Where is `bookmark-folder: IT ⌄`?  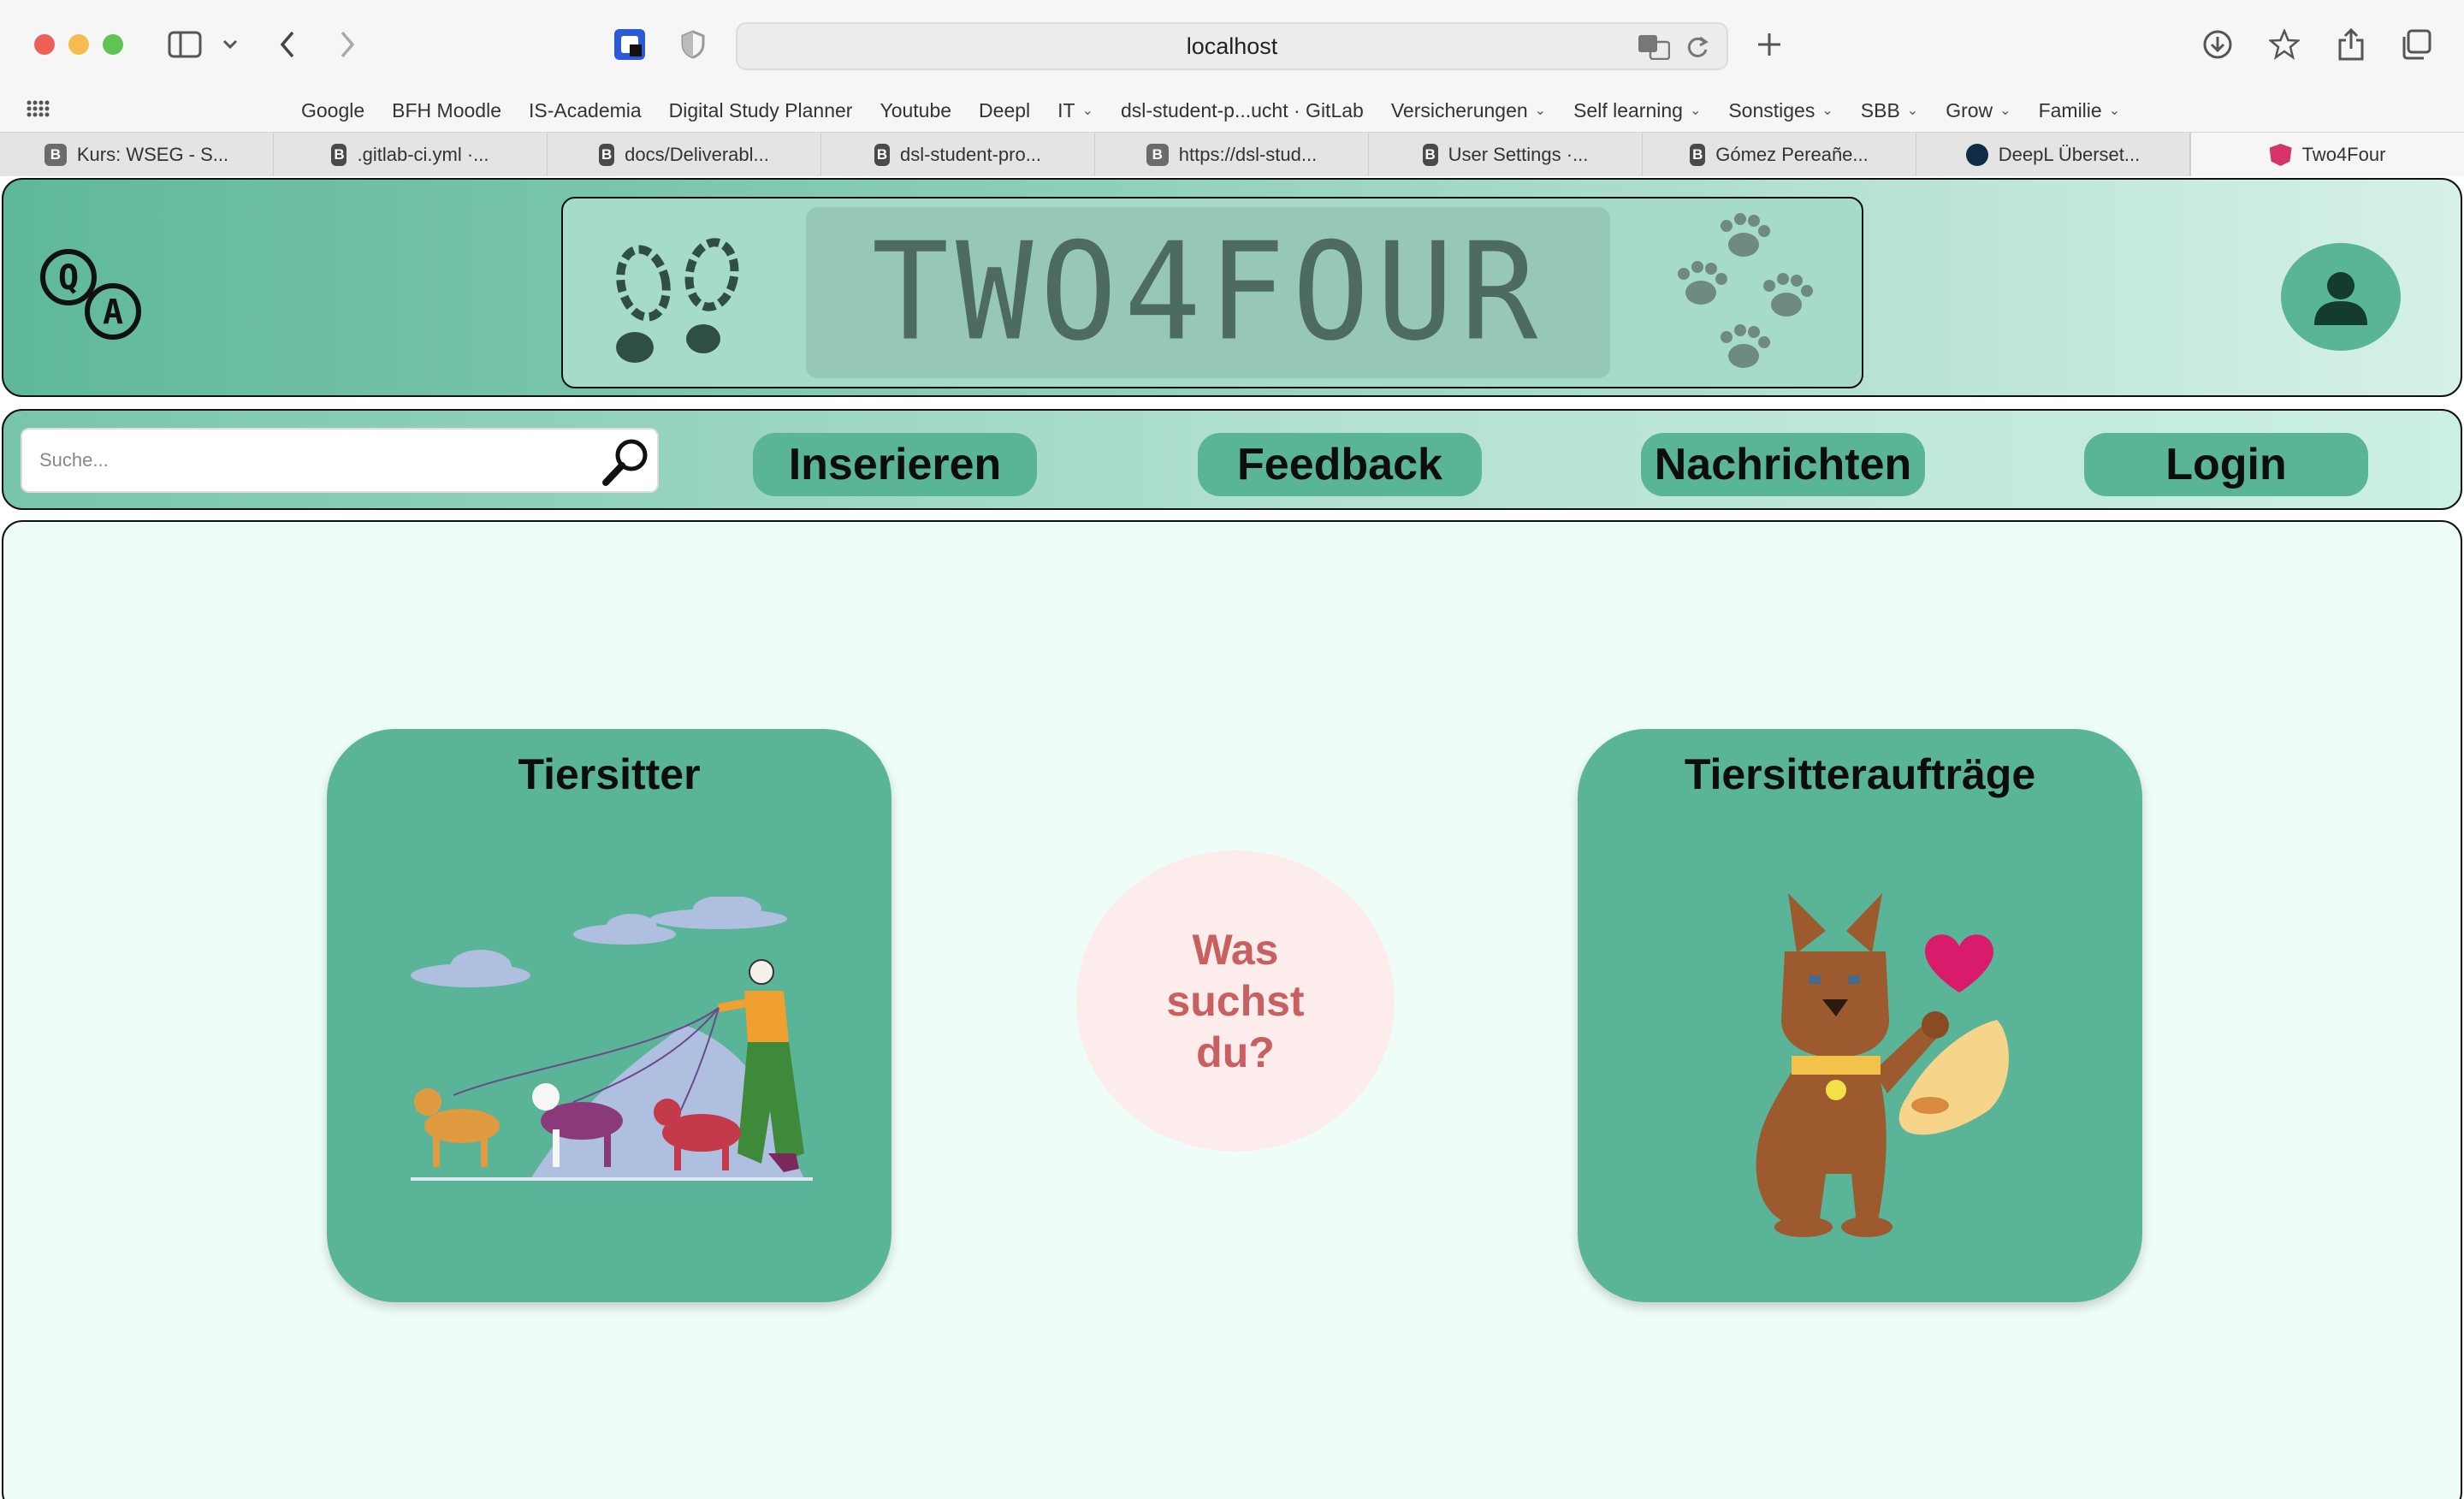 bookmark-folder: IT ⌄ is located at coordinates (1075, 111).